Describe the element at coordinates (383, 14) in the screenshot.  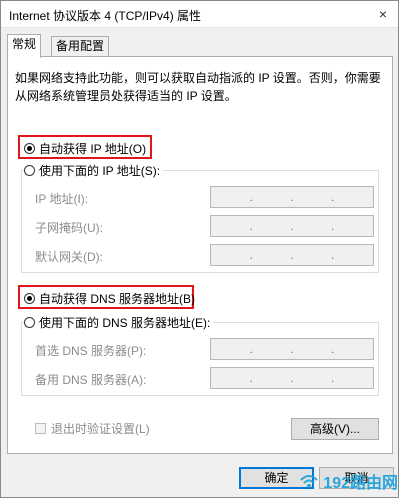
I see `close-icon: ×` at that location.